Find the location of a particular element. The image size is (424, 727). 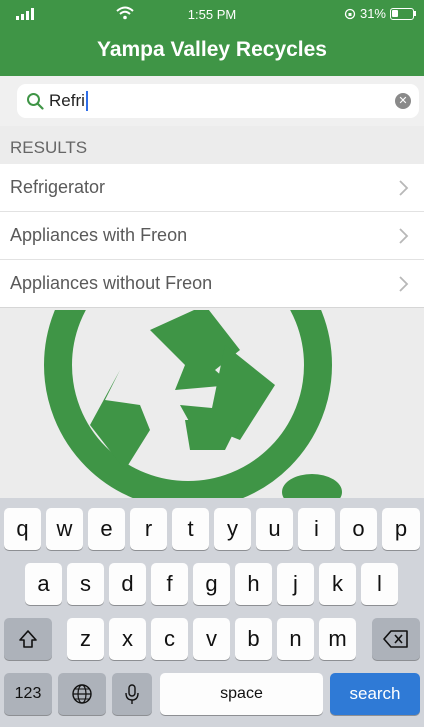

battery-percent: 31% is located at coordinates (372, 13).